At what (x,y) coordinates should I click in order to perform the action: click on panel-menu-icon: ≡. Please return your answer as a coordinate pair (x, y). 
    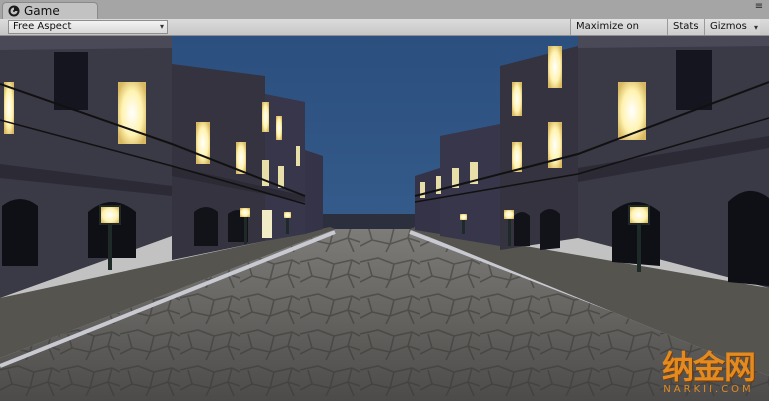
    Looking at the image, I should click on (759, 7).